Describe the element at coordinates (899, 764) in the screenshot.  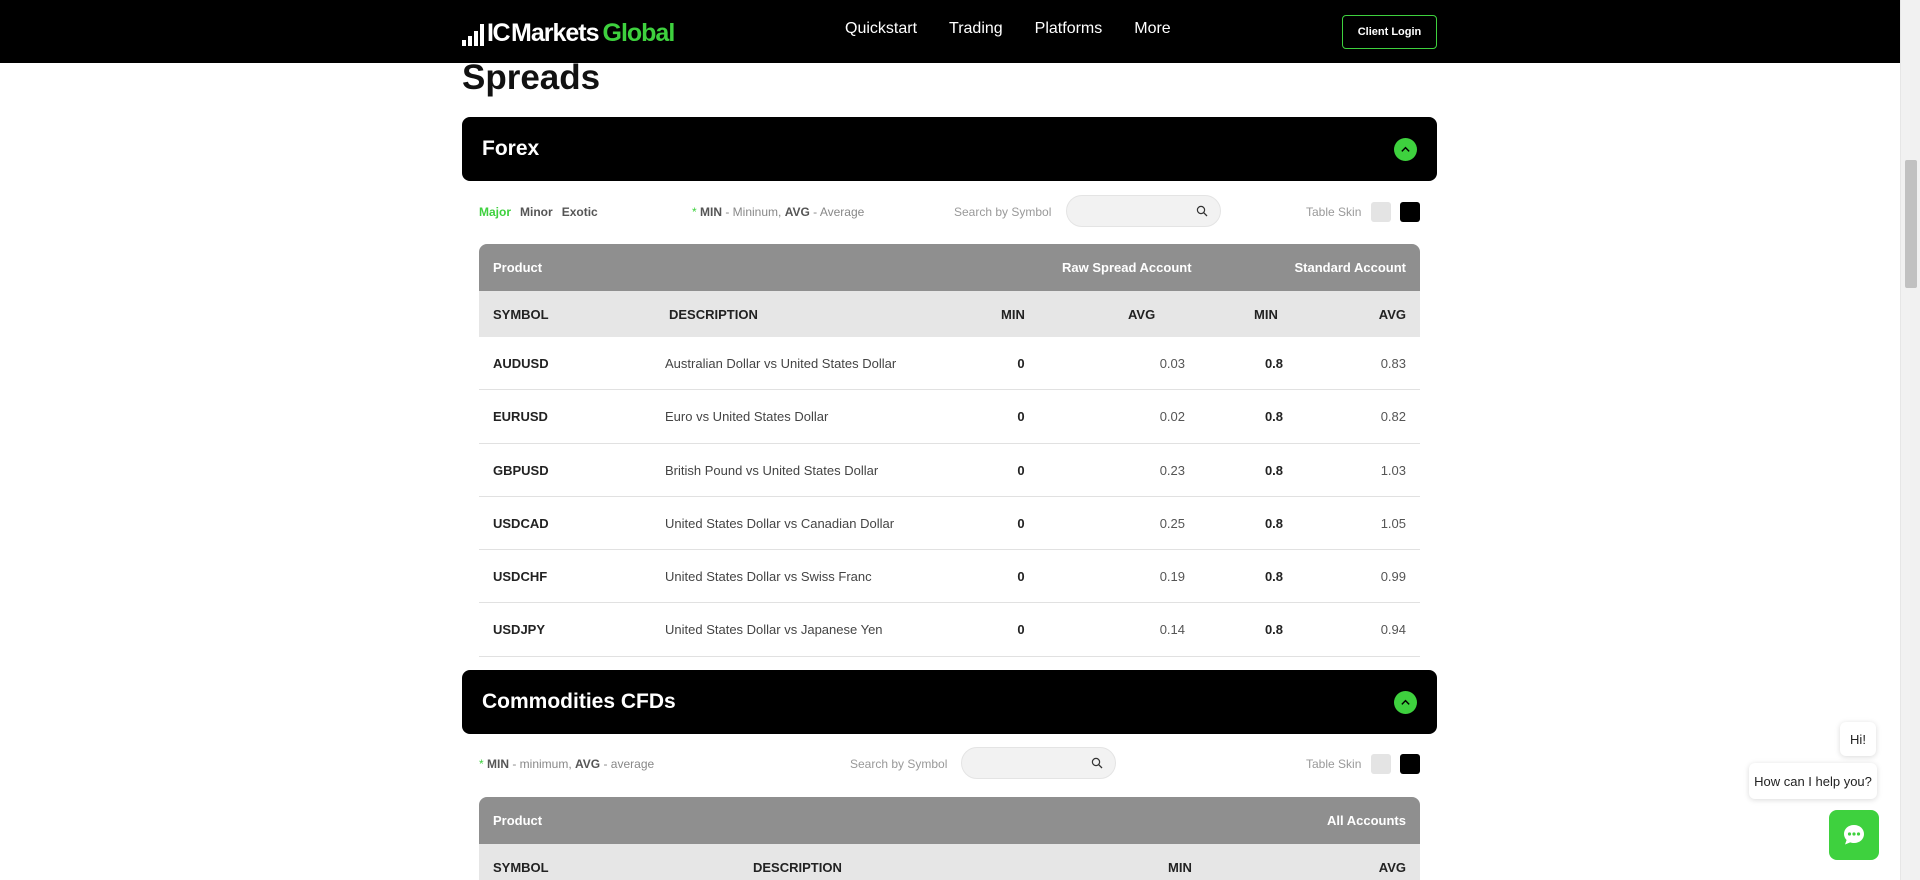
I see `commodities-search-label: Search by Symbol` at that location.